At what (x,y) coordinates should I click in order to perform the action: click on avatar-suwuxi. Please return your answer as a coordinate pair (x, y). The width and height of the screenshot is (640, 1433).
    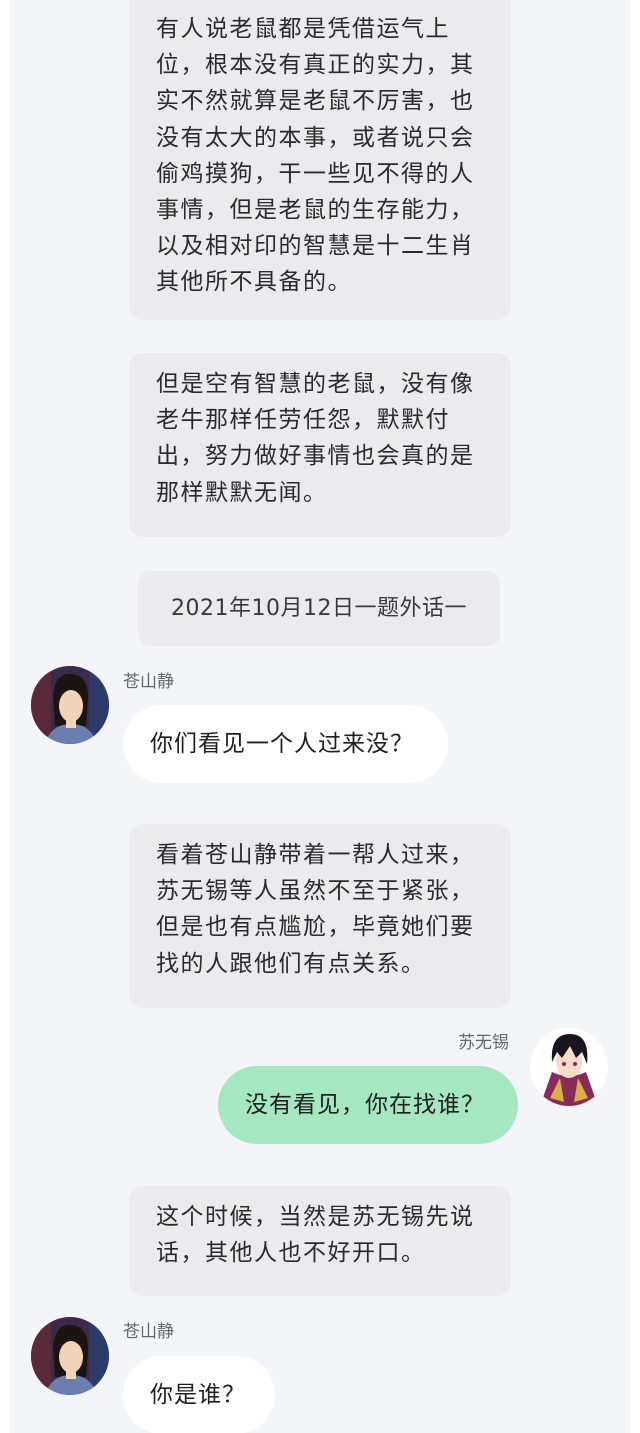
    Looking at the image, I should click on (569, 1067).